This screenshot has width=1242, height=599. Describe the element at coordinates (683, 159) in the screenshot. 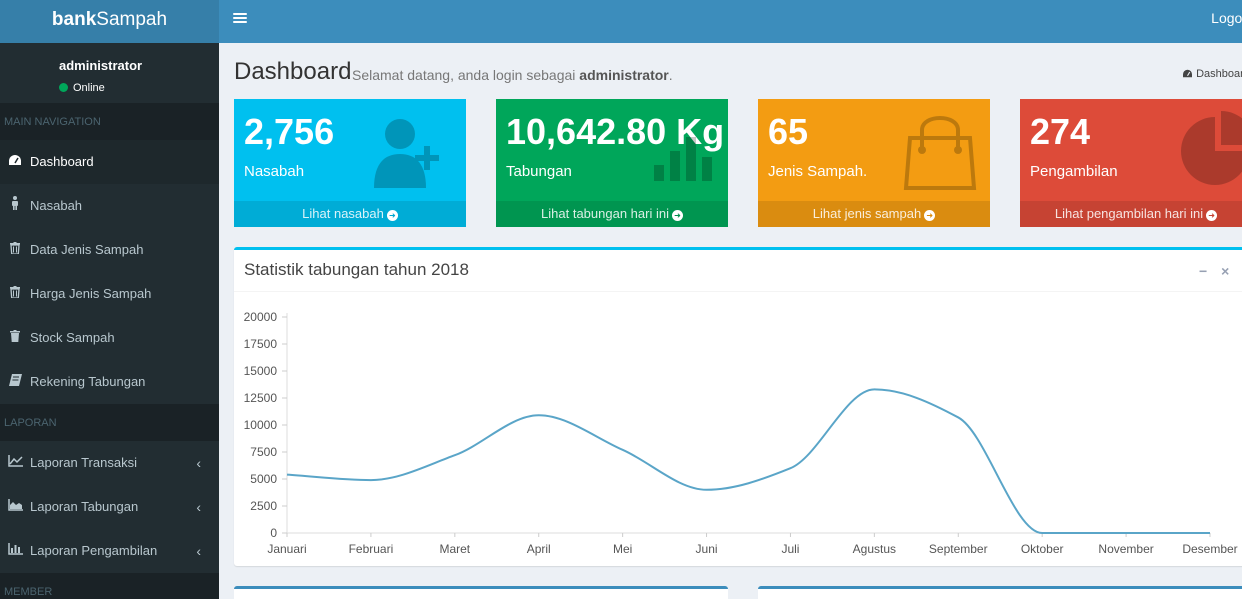

I see `stats-bars-icon` at that location.